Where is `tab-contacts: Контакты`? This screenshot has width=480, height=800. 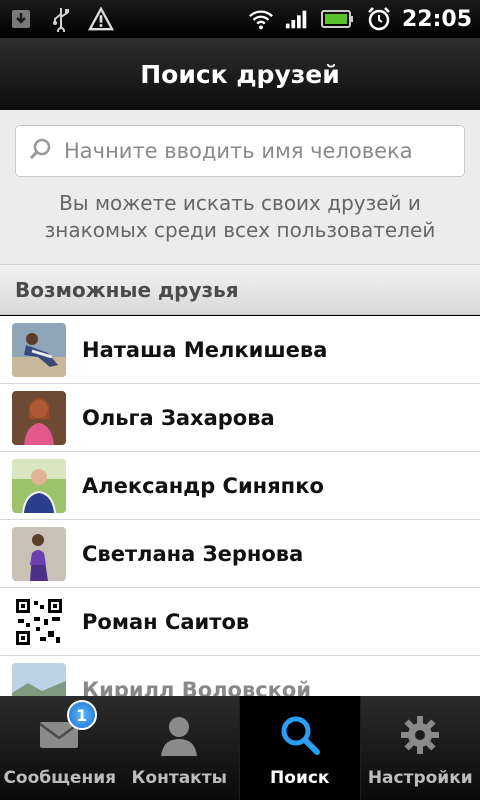
tab-contacts: Контакты is located at coordinates (180, 748).